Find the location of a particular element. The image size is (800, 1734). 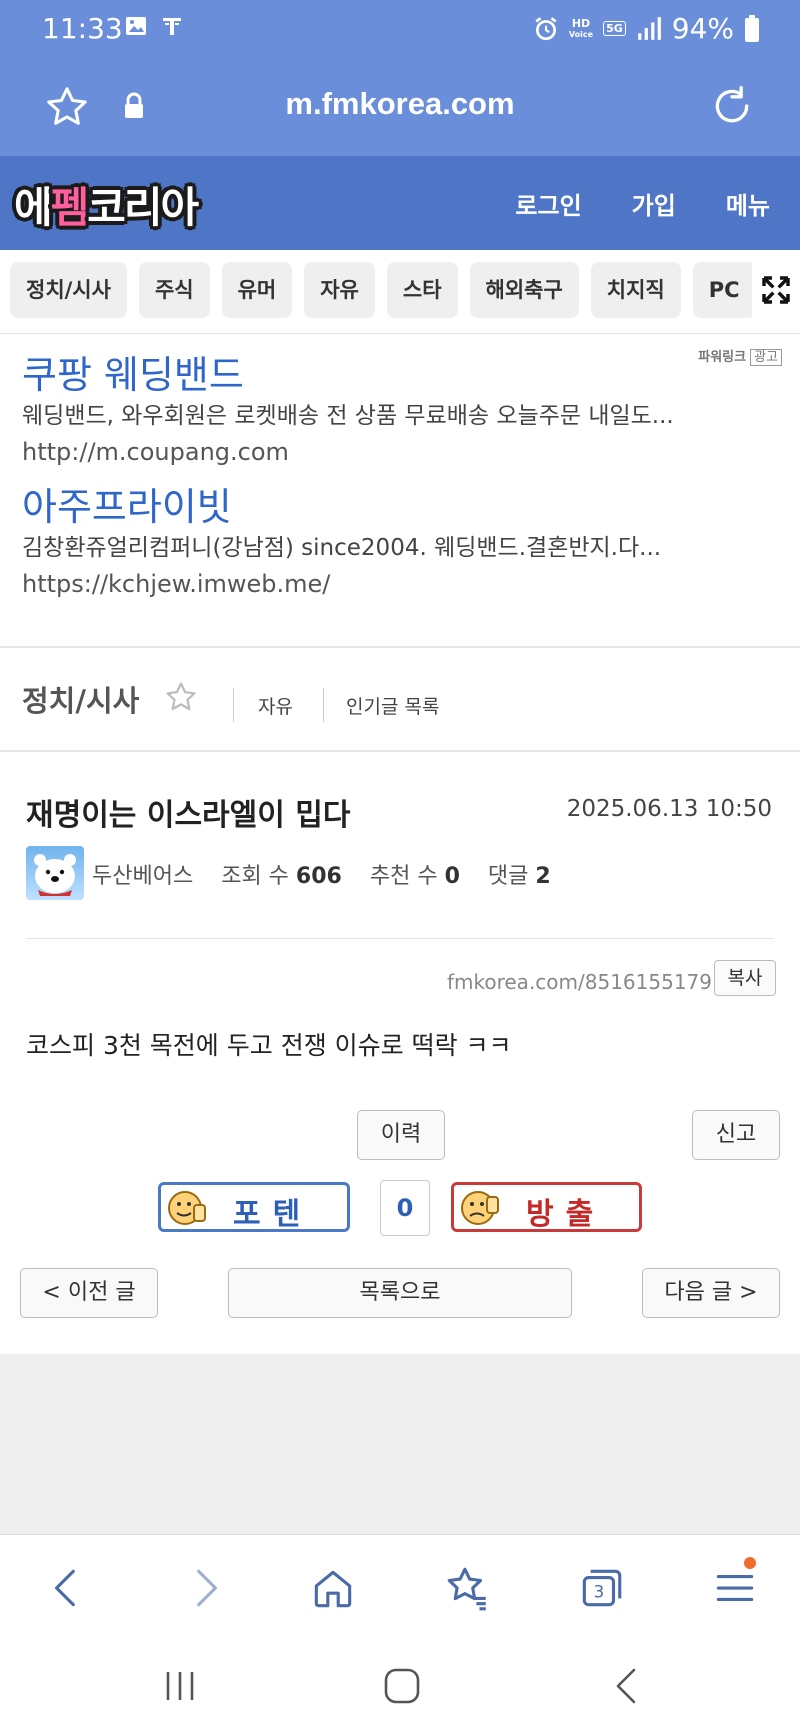

system-nav-bar is located at coordinates (400, 1687).